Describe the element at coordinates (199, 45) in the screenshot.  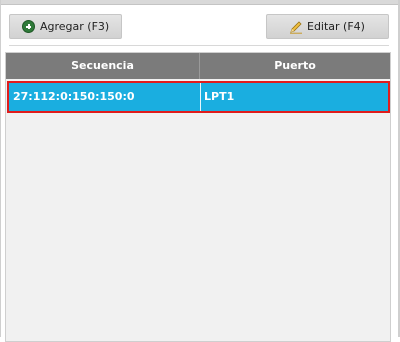
I see `toolbar-divider` at that location.